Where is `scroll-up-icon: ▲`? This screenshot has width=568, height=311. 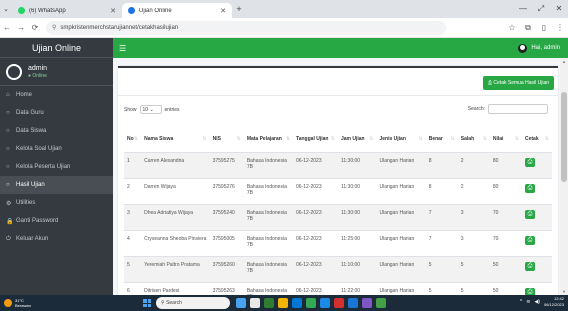
scroll-up-icon: ▲ is located at coordinates (564, 61).